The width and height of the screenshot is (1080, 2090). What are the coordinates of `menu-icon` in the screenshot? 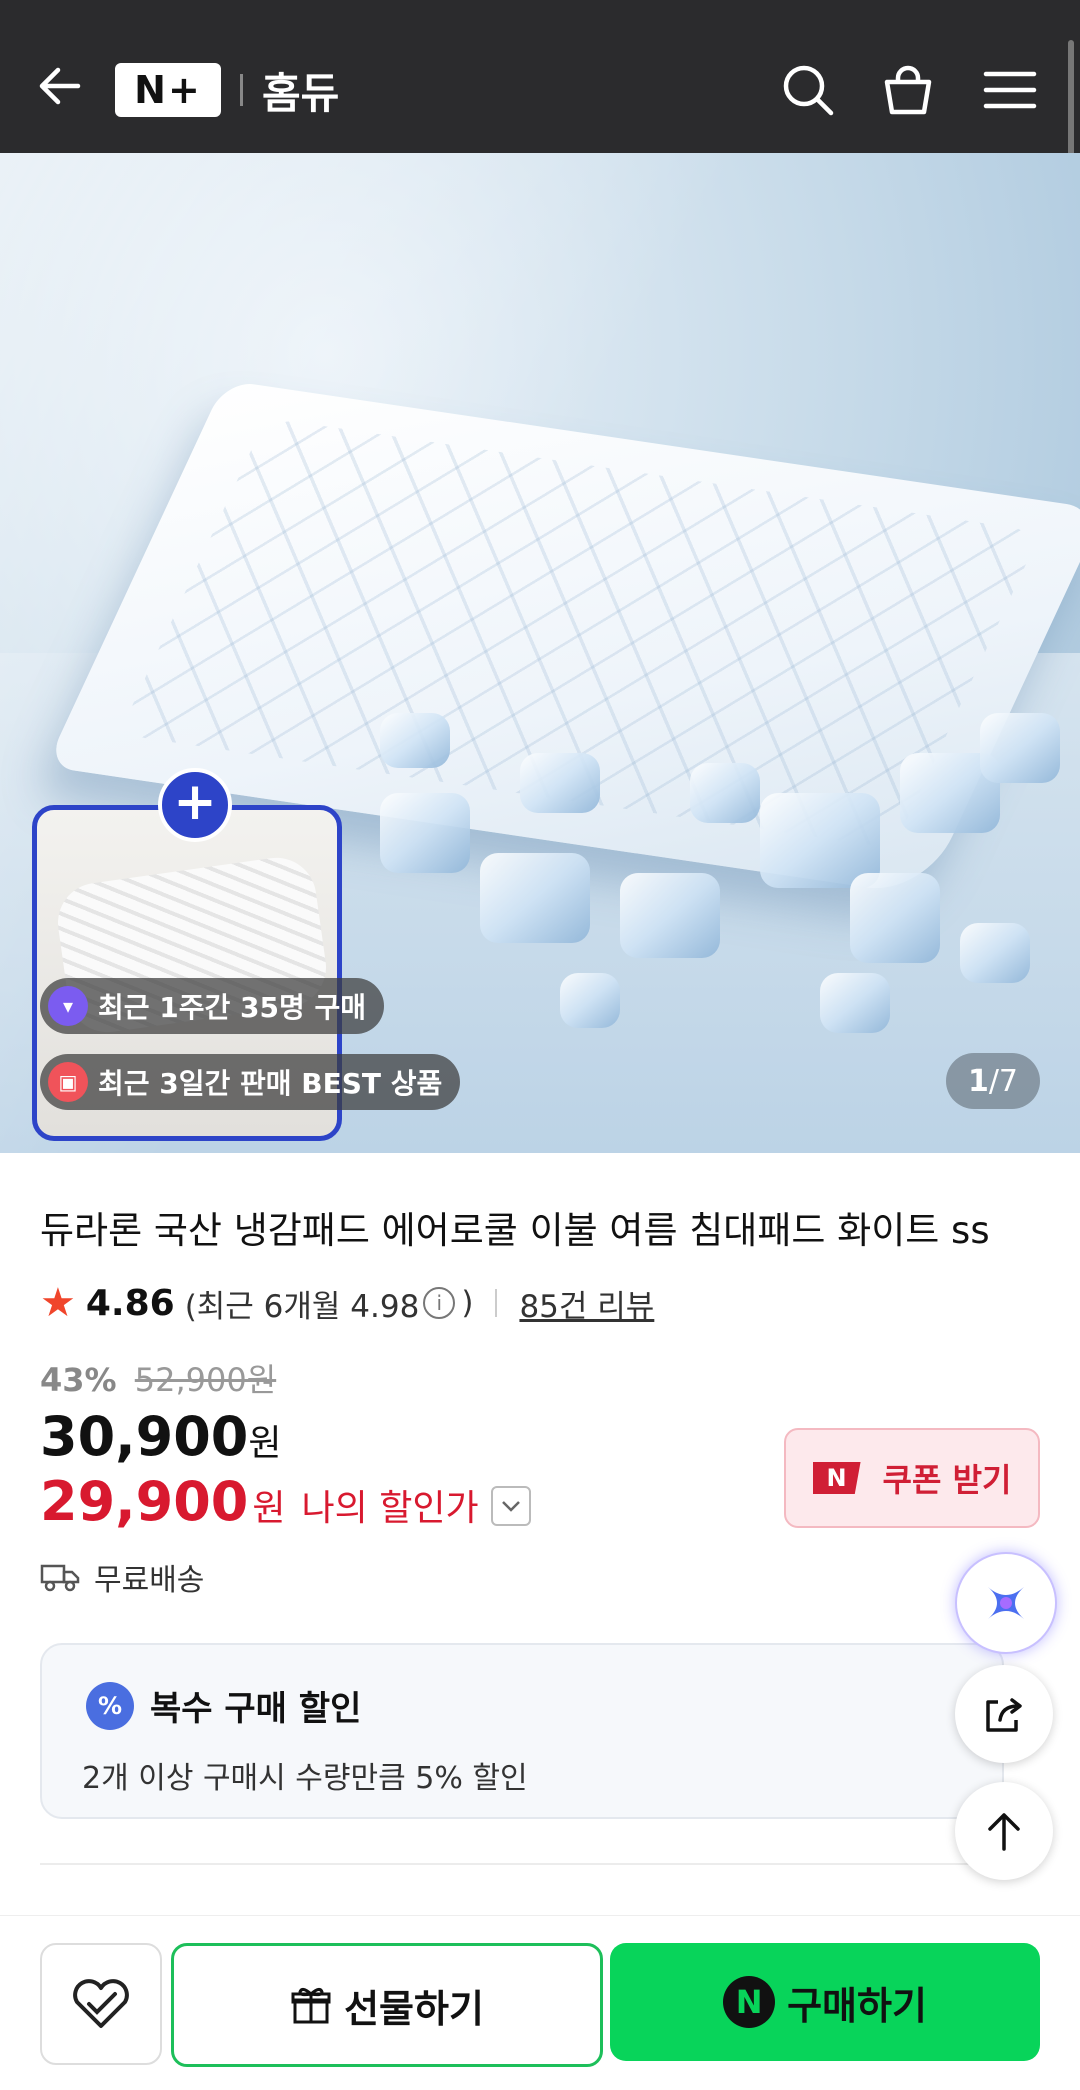 It's located at (1010, 90).